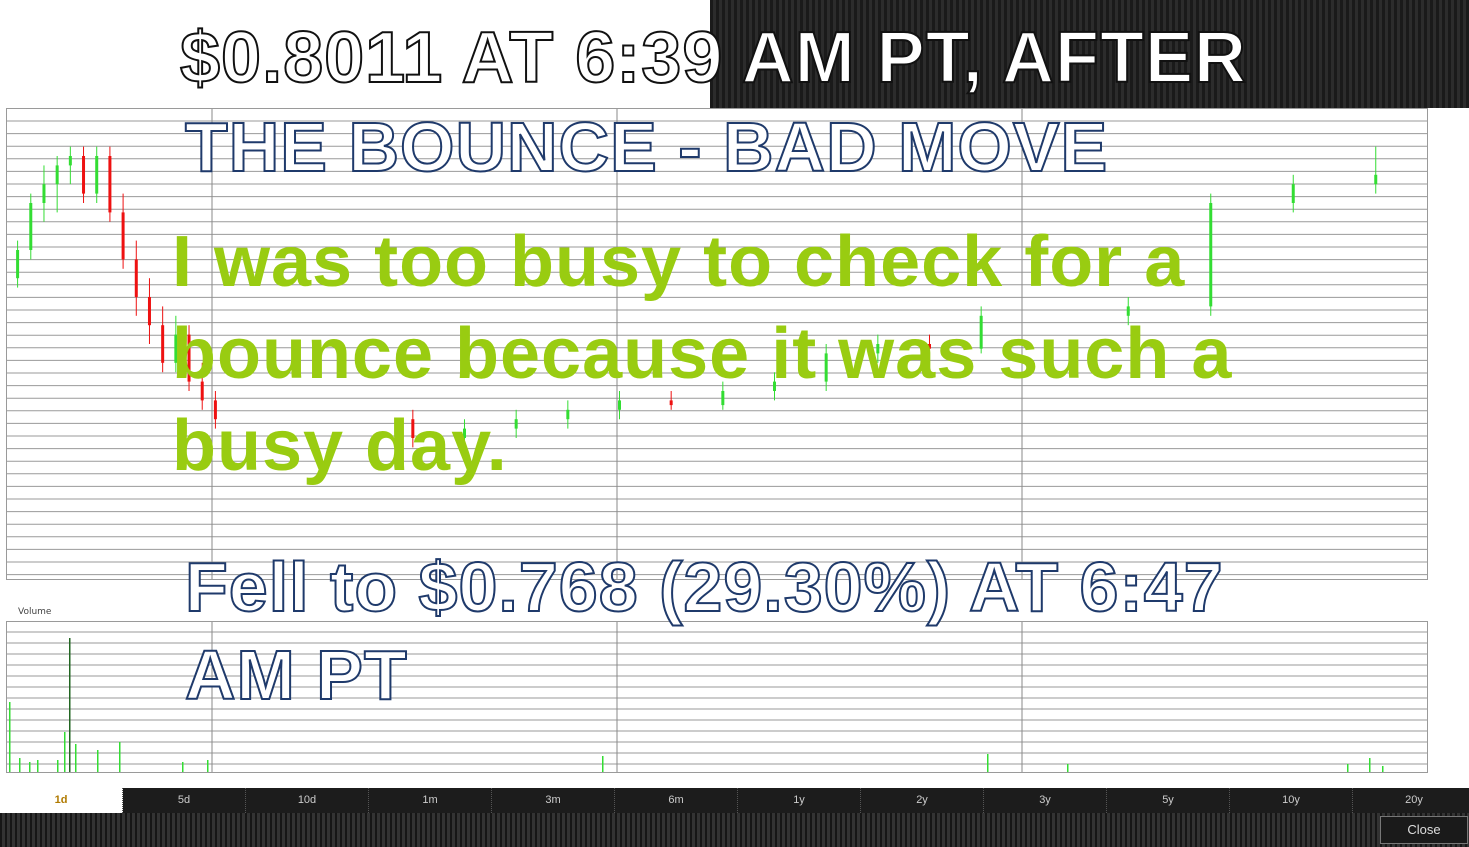 The width and height of the screenshot is (1469, 847). Describe the element at coordinates (1447, 696) in the screenshot. I see `volume-axis` at that location.